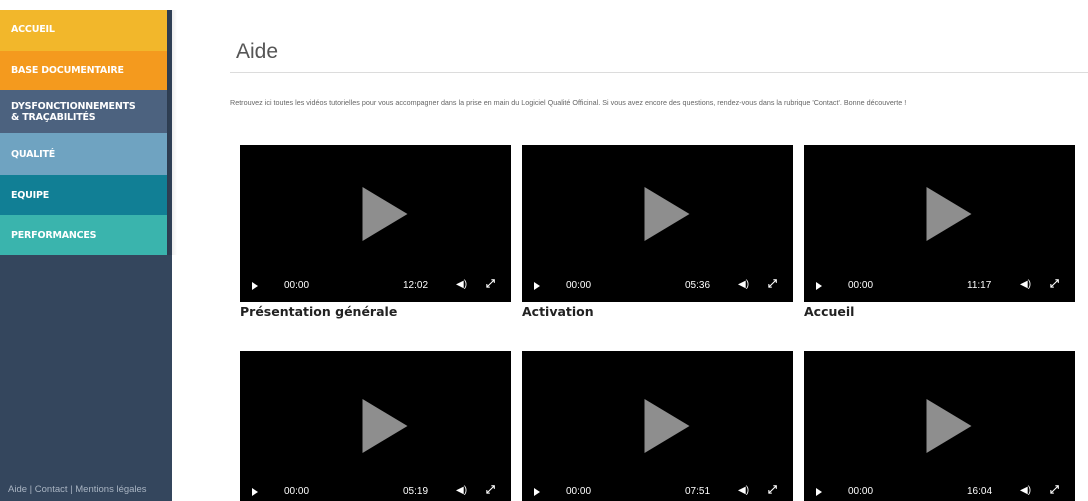 Image resolution: width=1088 pixels, height=501 pixels. What do you see at coordinates (980, 491) in the screenshot?
I see `duration: 16:04` at bounding box center [980, 491].